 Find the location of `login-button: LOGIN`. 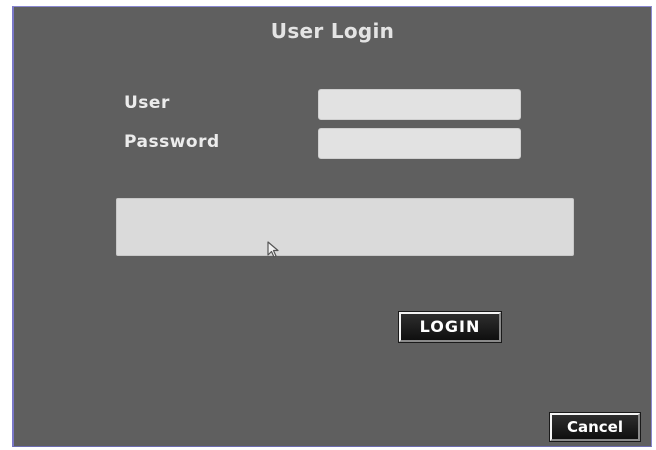

login-button: LOGIN is located at coordinates (450, 327).